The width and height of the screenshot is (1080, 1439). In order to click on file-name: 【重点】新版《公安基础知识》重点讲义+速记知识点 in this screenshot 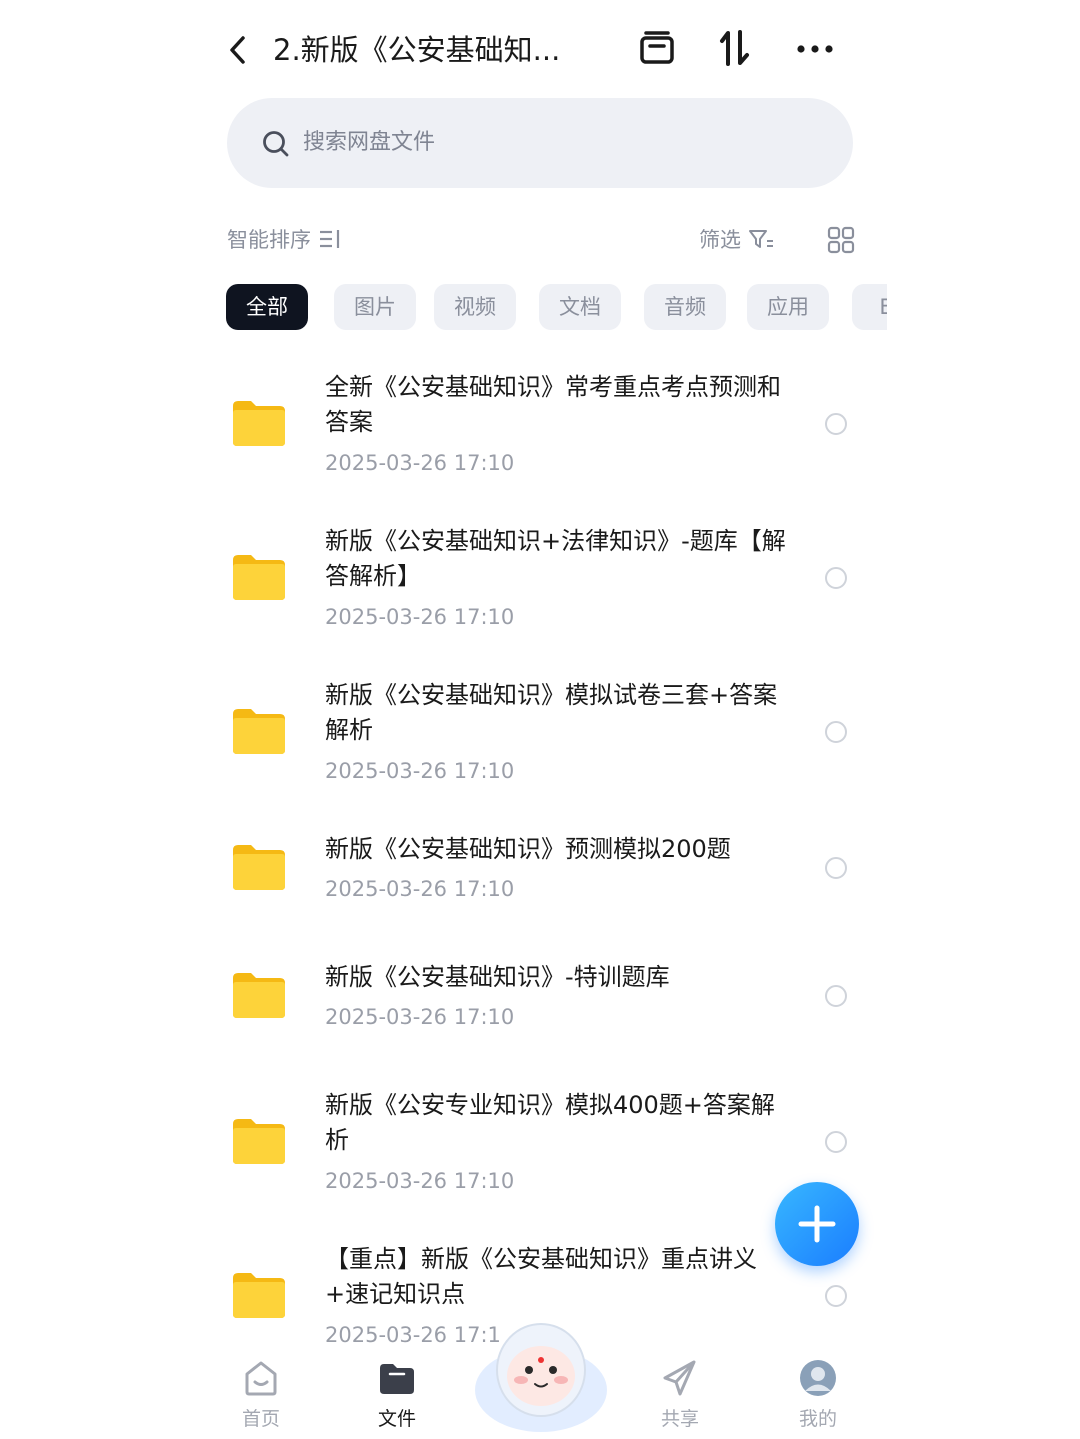, I will do `click(541, 1276)`.